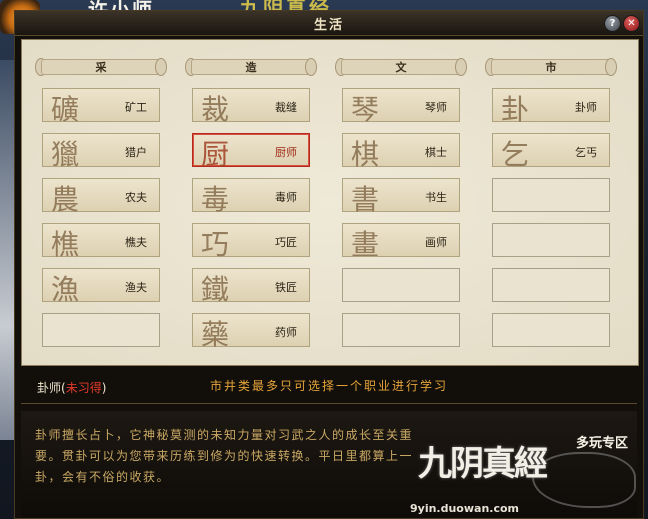 The image size is (648, 519). I want to click on column-header-3: 市, so click(551, 66).